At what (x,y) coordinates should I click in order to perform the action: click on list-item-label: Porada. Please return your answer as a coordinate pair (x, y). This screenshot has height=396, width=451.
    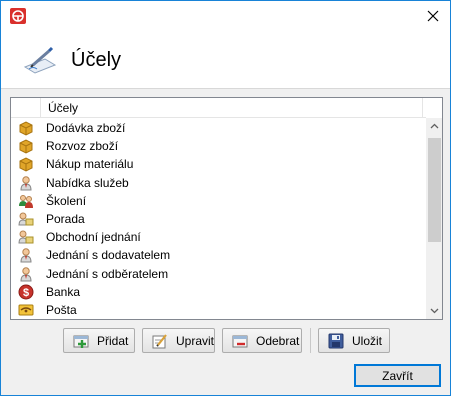
    Looking at the image, I should click on (65, 218).